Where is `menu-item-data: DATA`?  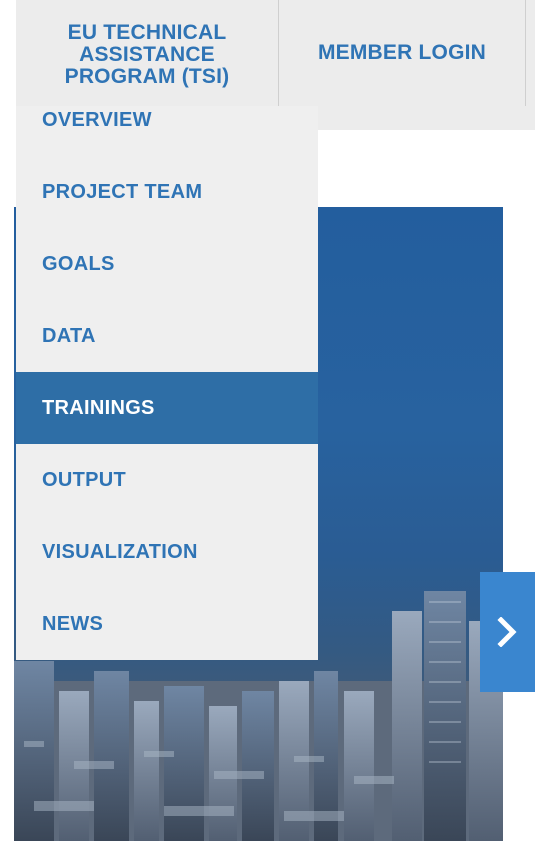 menu-item-data: DATA is located at coordinates (167, 336).